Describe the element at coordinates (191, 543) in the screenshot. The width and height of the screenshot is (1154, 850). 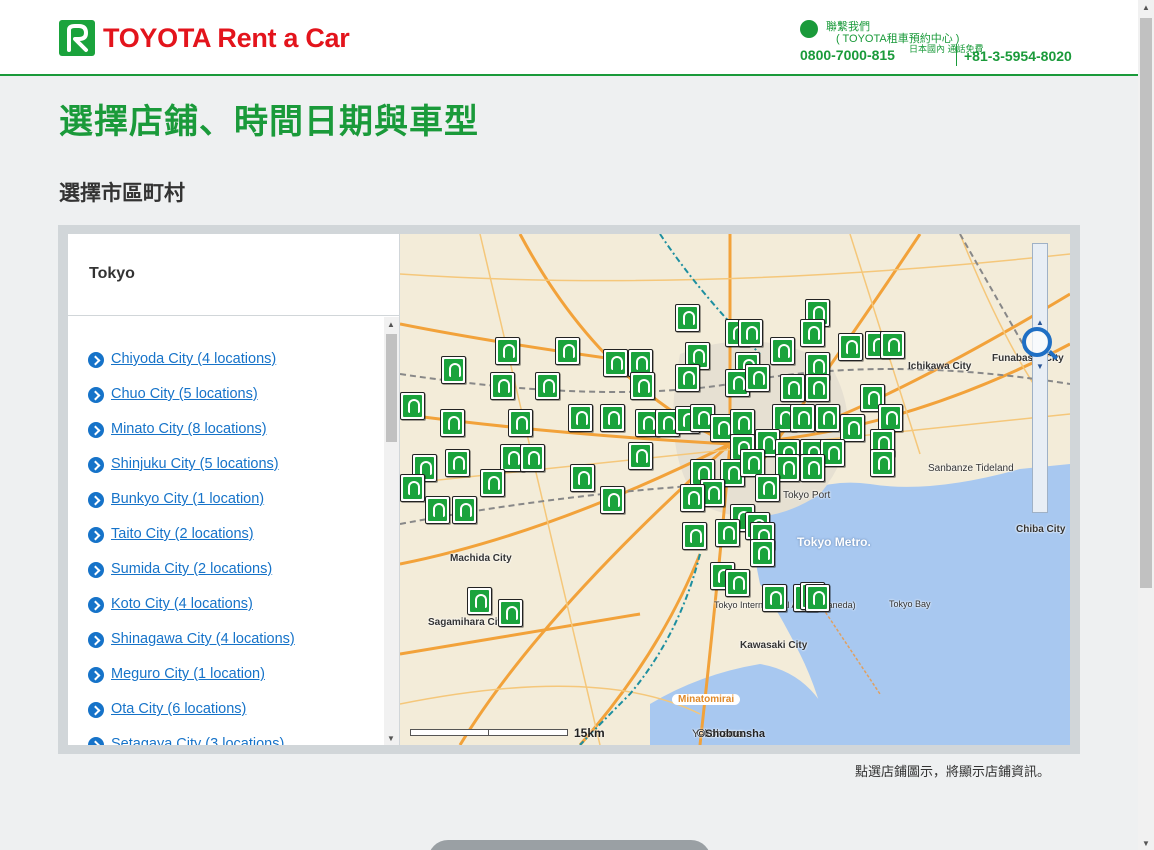
I see `city-list-item: Taito City (2 locations)` at that location.